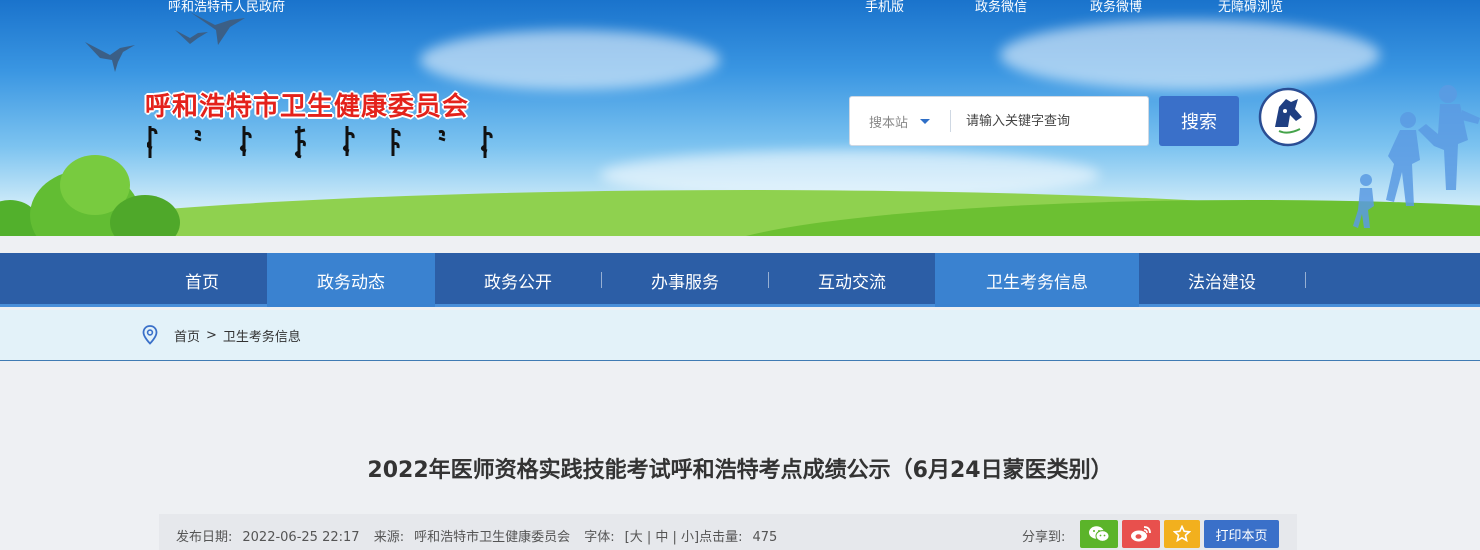 The height and width of the screenshot is (550, 1480). Describe the element at coordinates (1037, 280) in the screenshot. I see `nav-item-exam-info: 卫生考务信息` at that location.